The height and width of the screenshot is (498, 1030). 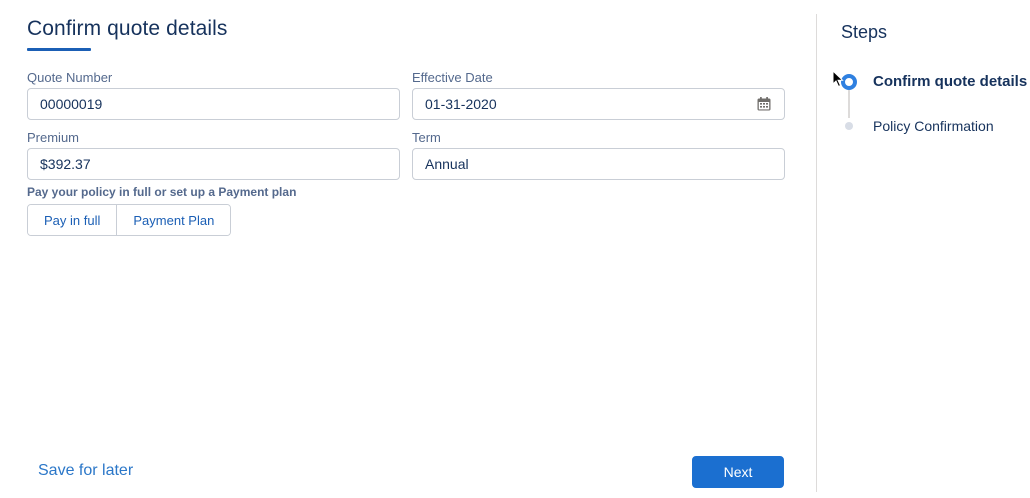 What do you see at coordinates (127, 28) in the screenshot?
I see `page-title: Confirm quote details` at bounding box center [127, 28].